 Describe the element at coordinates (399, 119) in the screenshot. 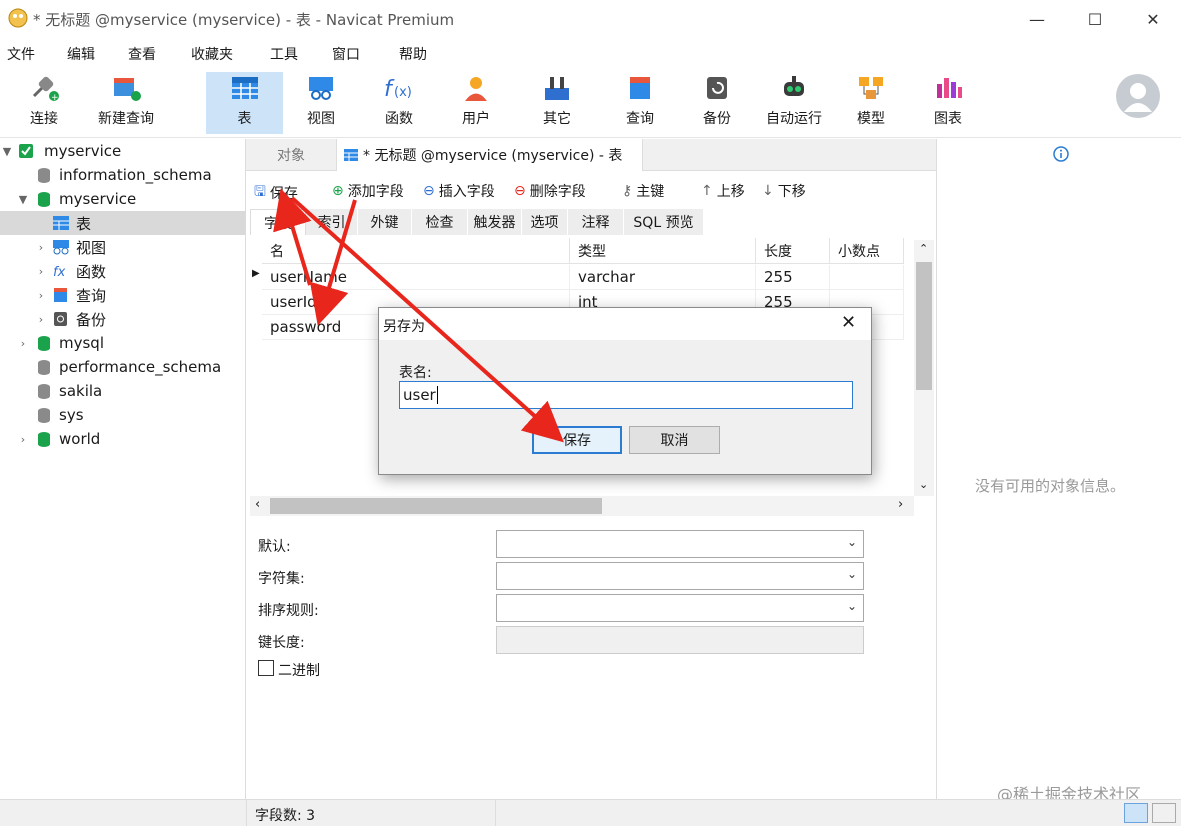

I see `function-label: 函数` at that location.